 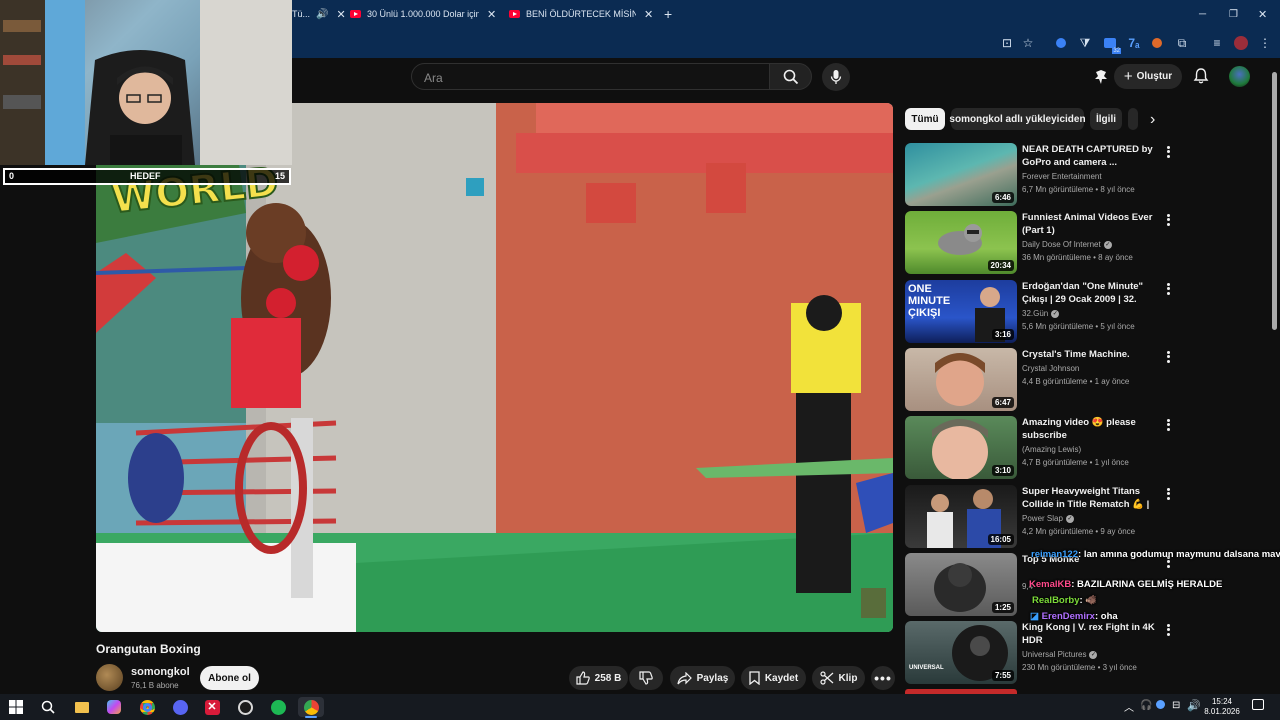 I want to click on video-thumbnail: ONE MINUTE ÇIKIŞI 3:16, so click(x=961, y=311).